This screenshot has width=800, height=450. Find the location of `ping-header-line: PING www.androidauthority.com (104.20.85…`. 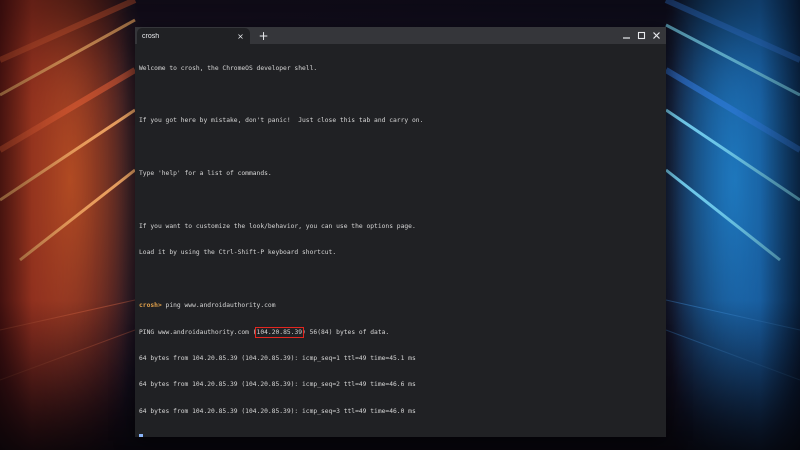

ping-header-line: PING www.androidauthority.com (104.20.85… is located at coordinates (400, 332).